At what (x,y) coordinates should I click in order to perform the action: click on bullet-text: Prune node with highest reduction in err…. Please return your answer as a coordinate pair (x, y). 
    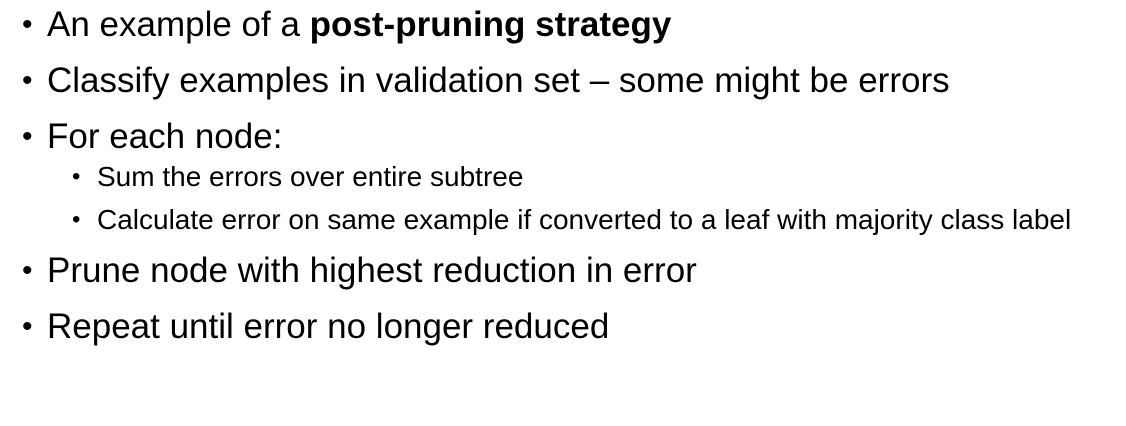
    Looking at the image, I should click on (372, 270).